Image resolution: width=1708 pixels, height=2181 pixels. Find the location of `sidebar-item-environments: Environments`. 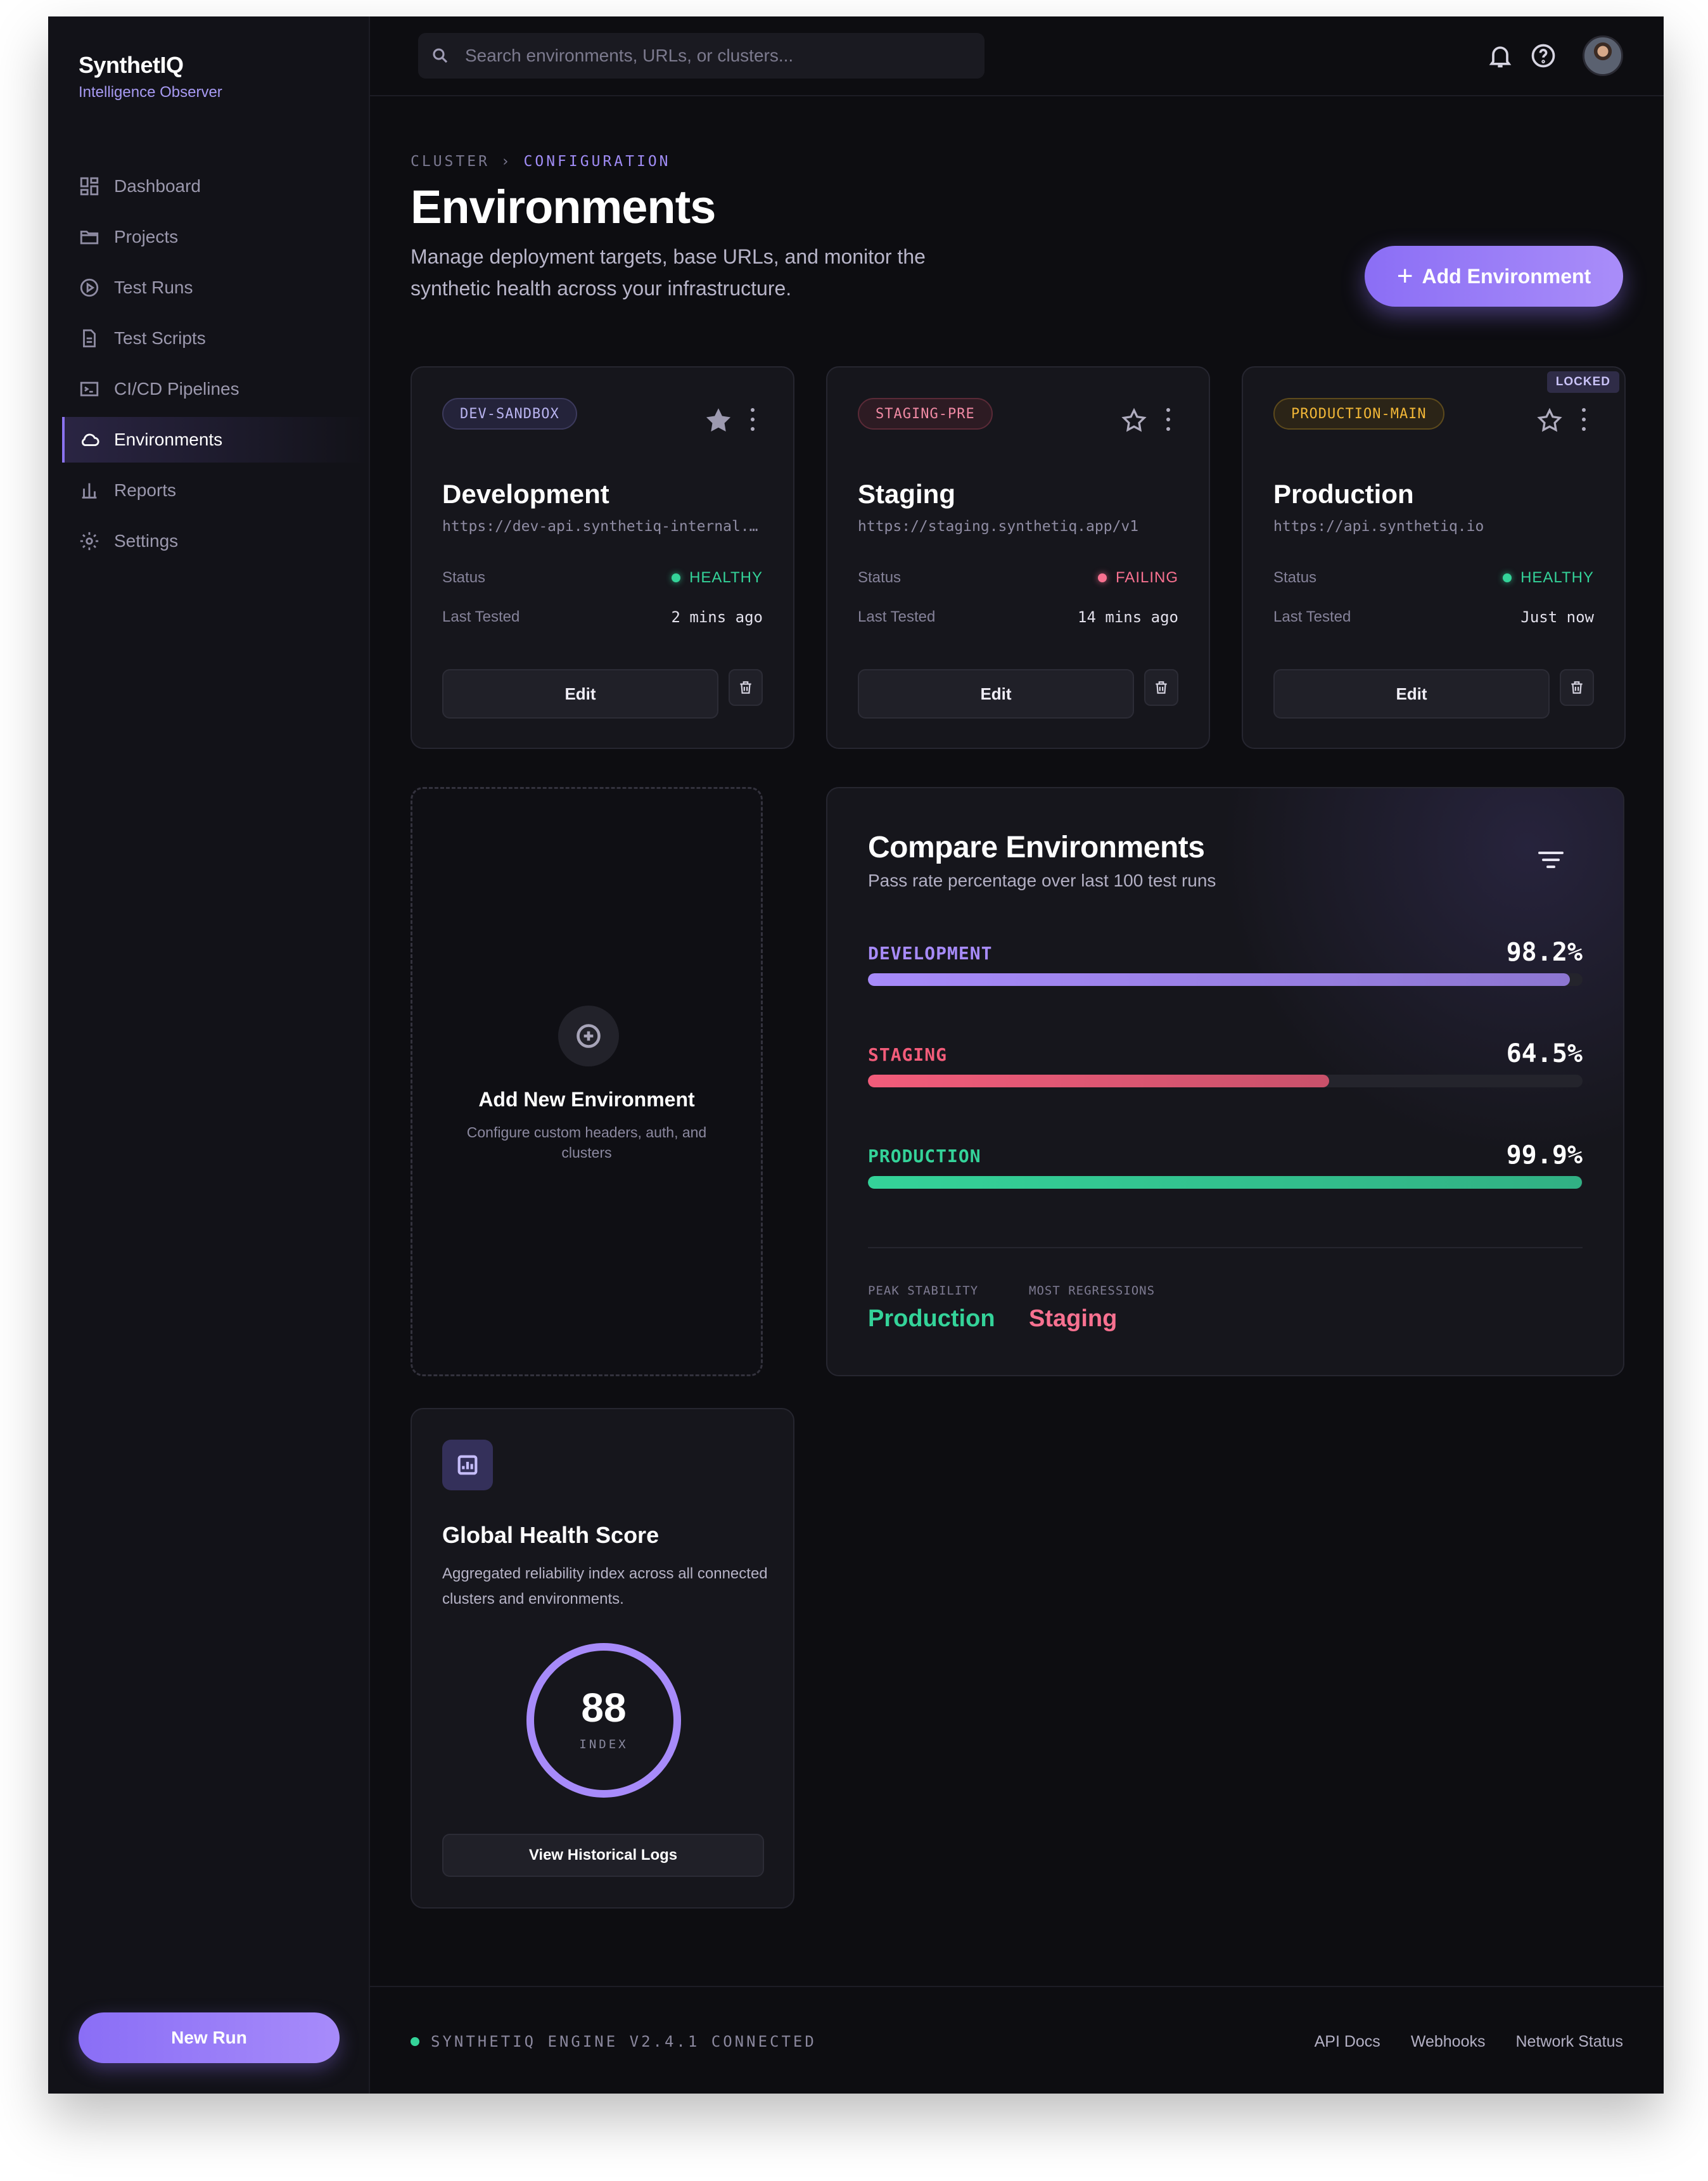

sidebar-item-environments: Environments is located at coordinates (215, 440).